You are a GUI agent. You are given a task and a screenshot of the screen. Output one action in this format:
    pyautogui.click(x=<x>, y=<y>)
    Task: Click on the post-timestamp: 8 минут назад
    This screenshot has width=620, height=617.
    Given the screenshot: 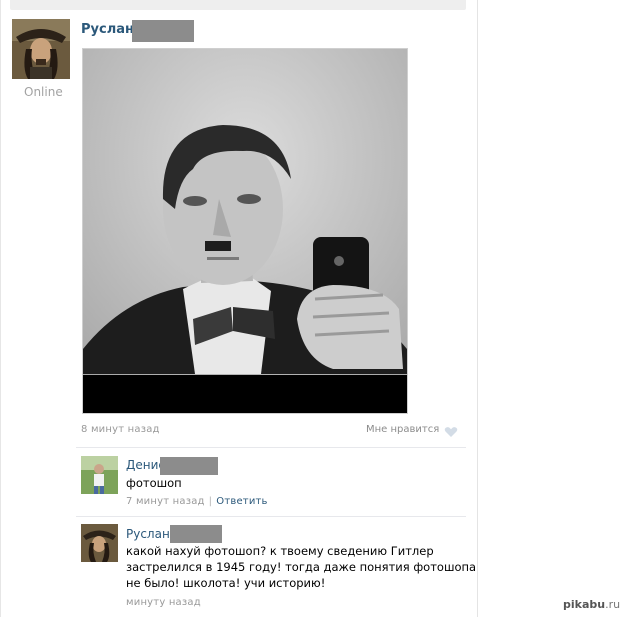 What is the action you would take?
    pyautogui.click(x=120, y=429)
    